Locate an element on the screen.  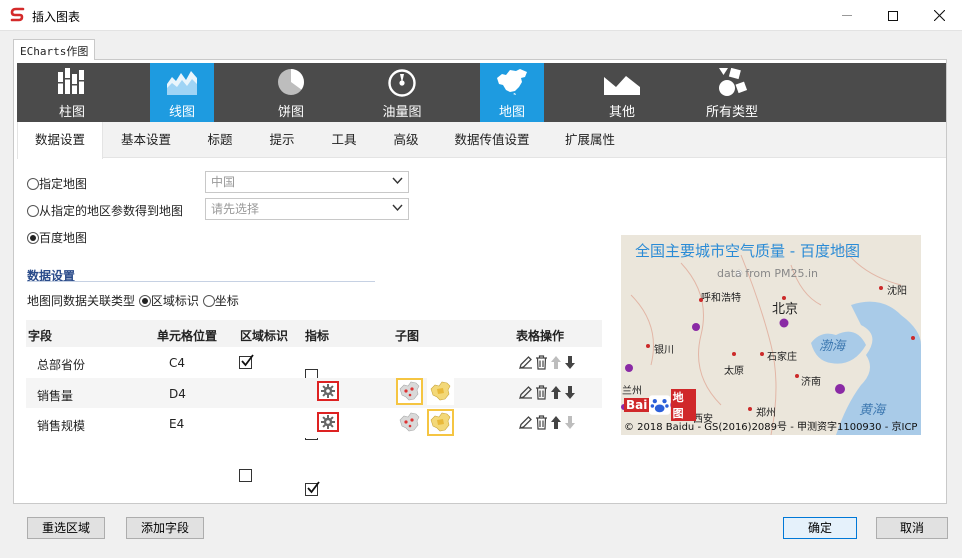
chart-type-other: 其他 is located at coordinates (622, 92).